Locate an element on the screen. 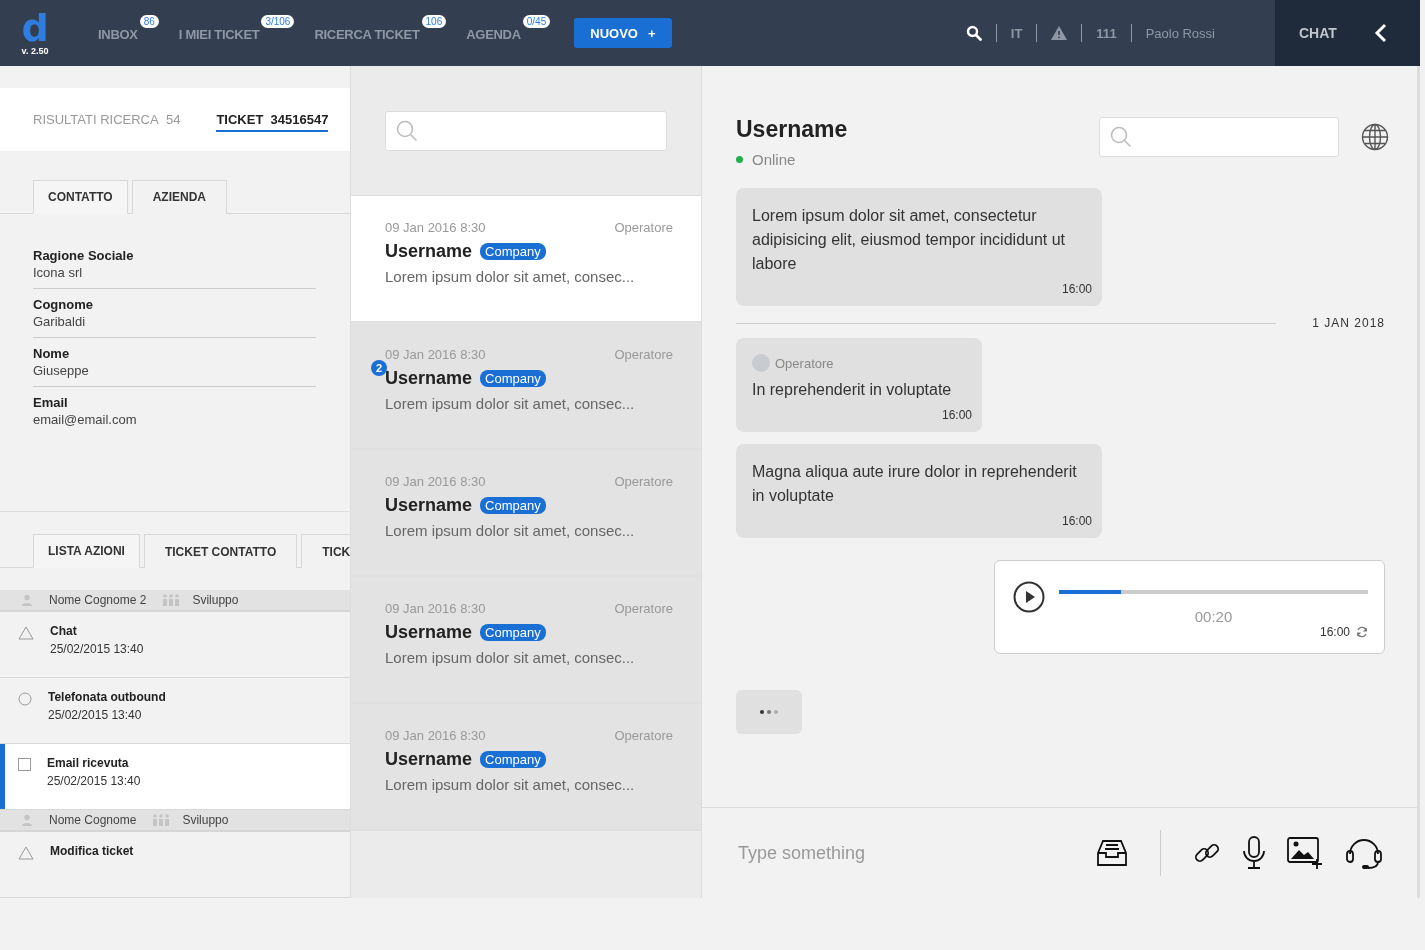 The width and height of the screenshot is (1425, 950). add-image-icon is located at coordinates (1306, 853).